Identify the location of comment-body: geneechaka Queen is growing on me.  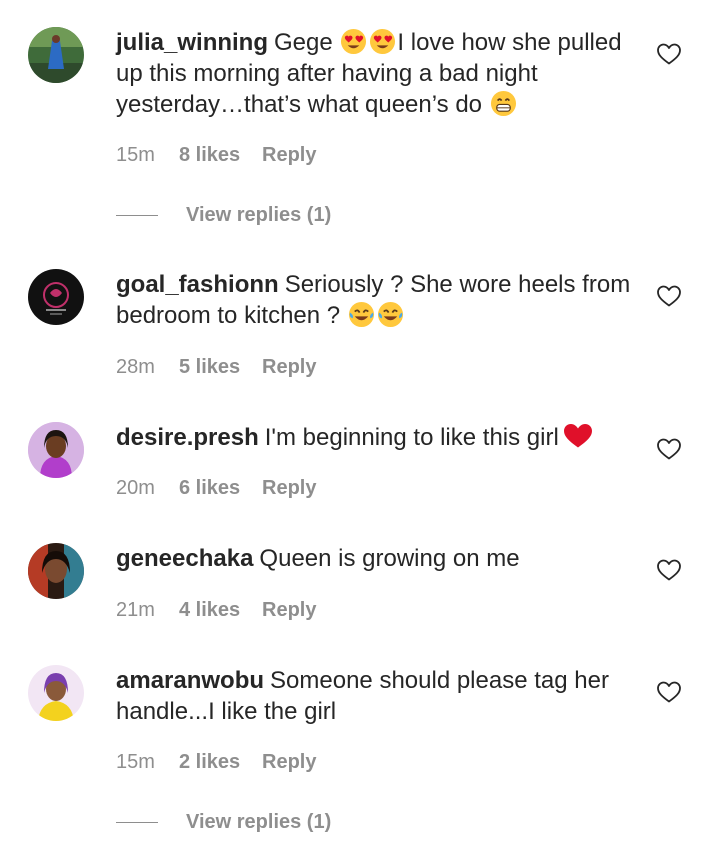
(376, 558).